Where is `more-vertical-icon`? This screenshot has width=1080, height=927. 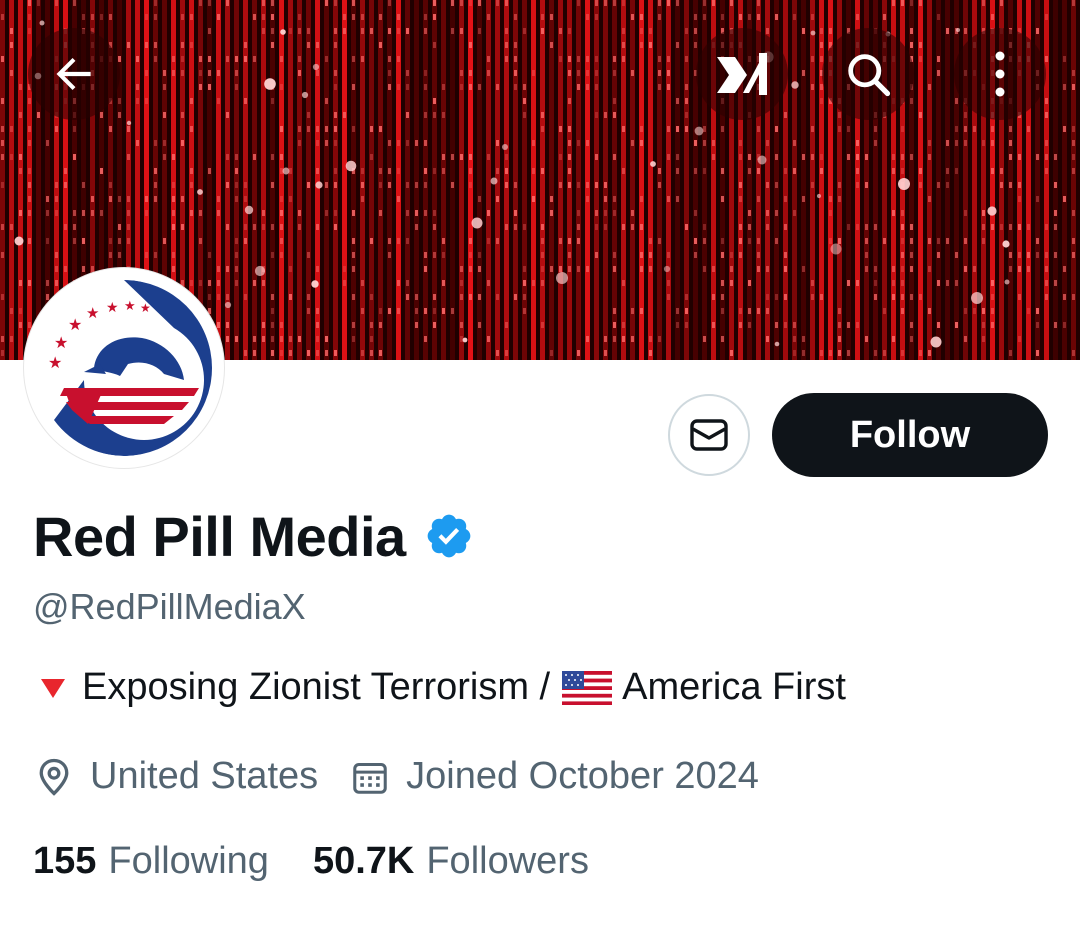
more-vertical-icon is located at coordinates (1000, 74).